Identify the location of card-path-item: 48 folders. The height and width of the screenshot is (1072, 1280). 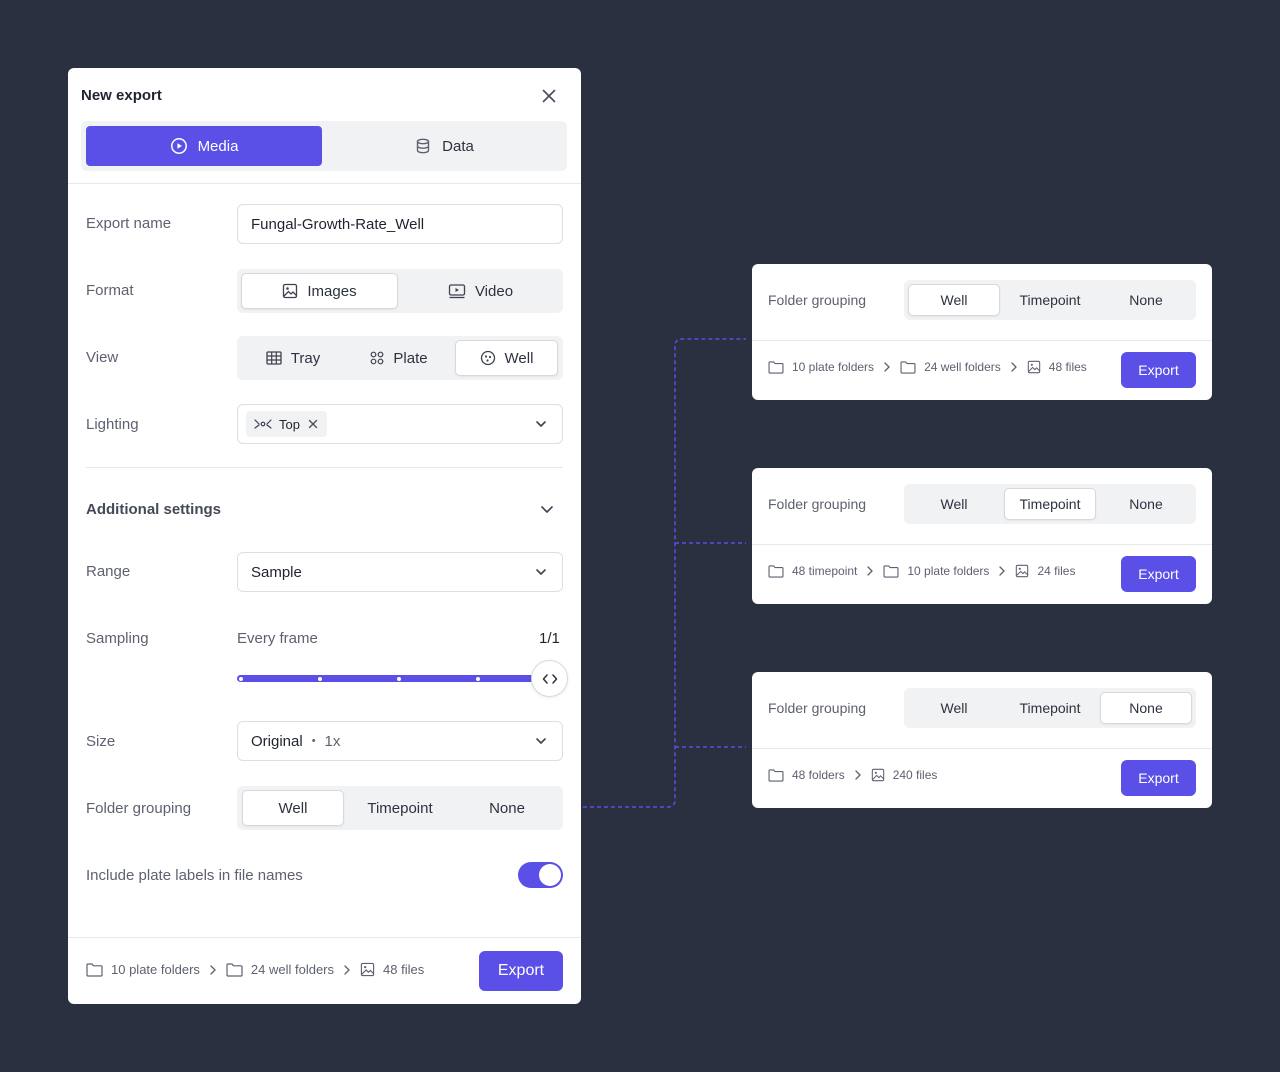
(818, 775).